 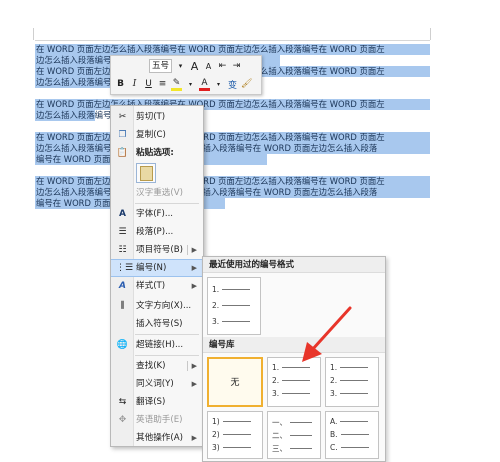 I want to click on doc-line-6: 边怎么插入段落编号, so click(x=74, y=115).